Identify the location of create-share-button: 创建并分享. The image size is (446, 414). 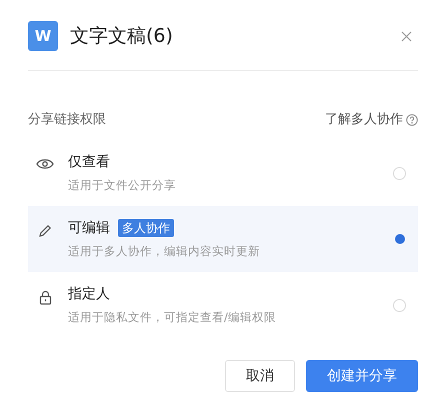
(362, 376).